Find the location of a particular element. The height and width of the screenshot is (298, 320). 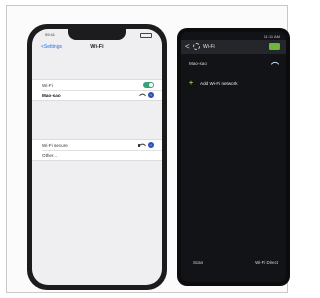

android-network-label: Mao-sao is located at coordinates (198, 63).